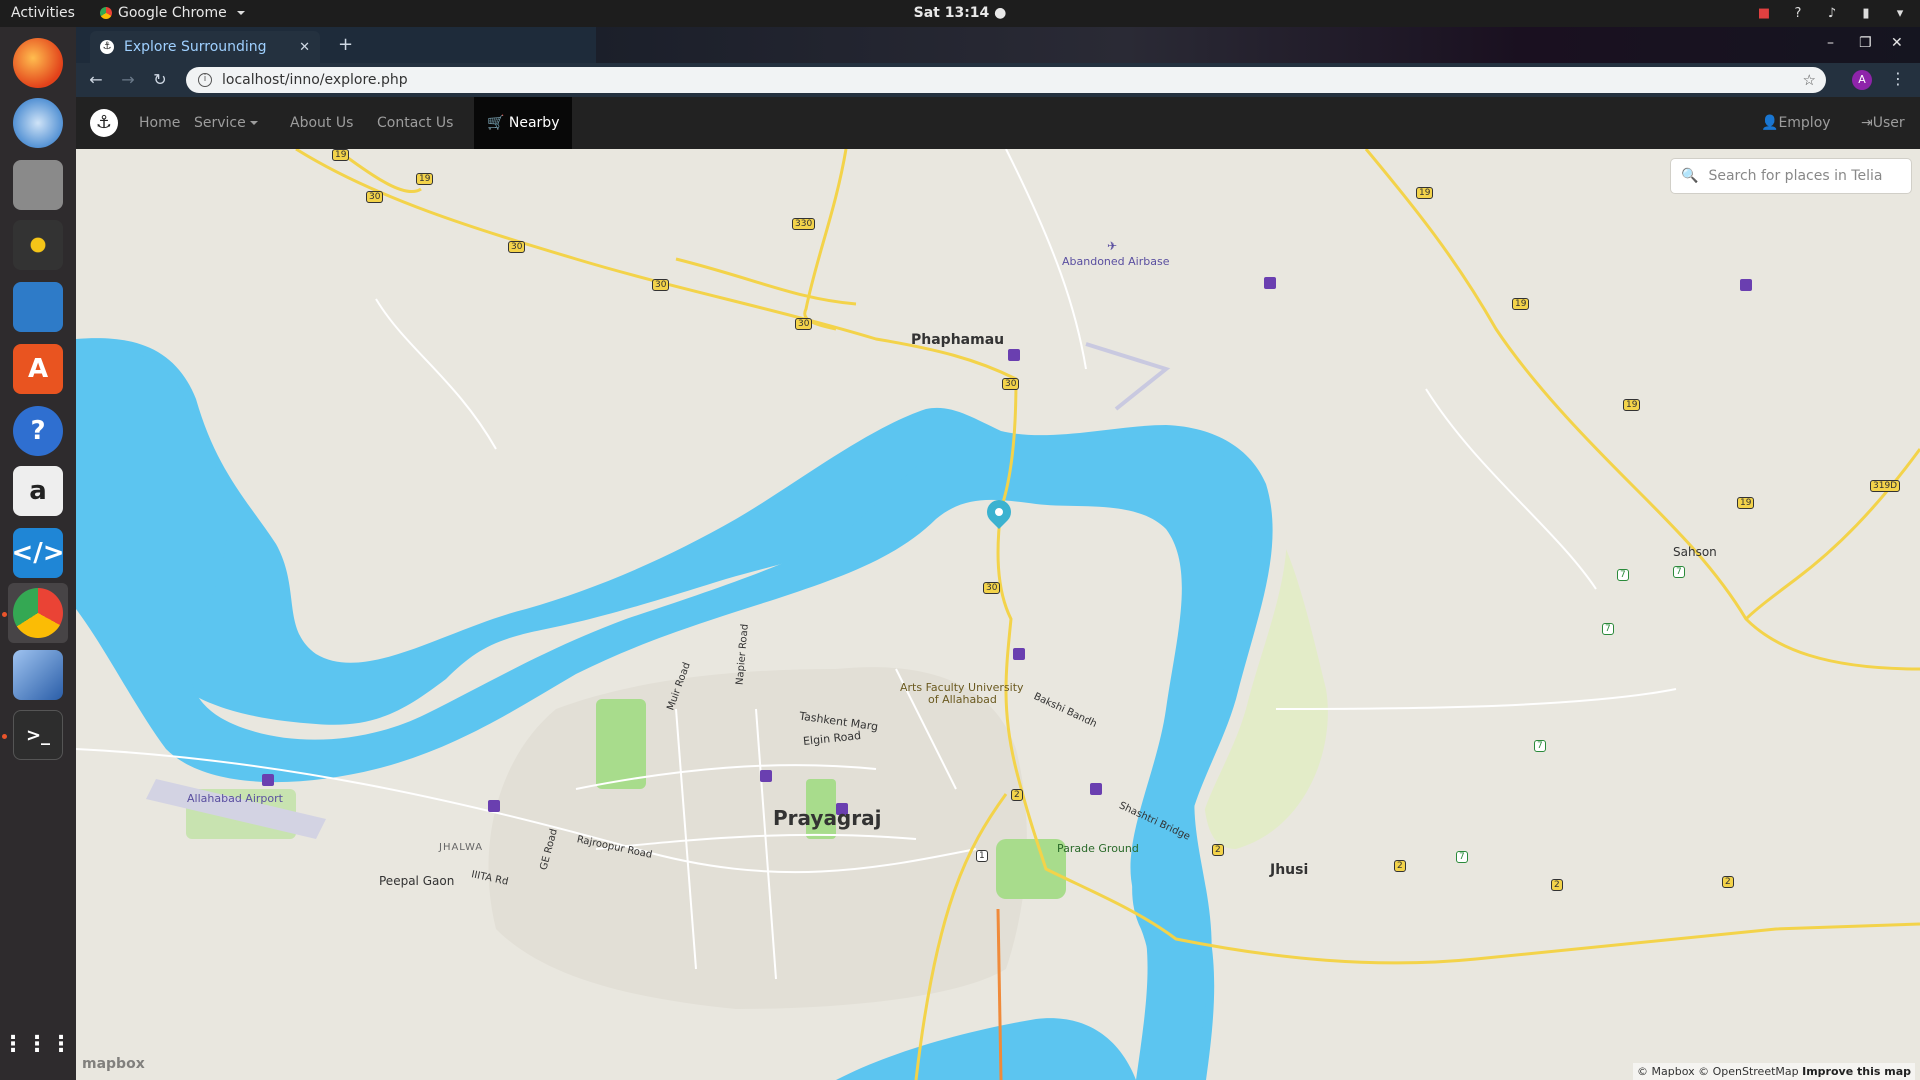 This screenshot has width=1920, height=1080. I want to click on reload-icon: ↻, so click(160, 79).